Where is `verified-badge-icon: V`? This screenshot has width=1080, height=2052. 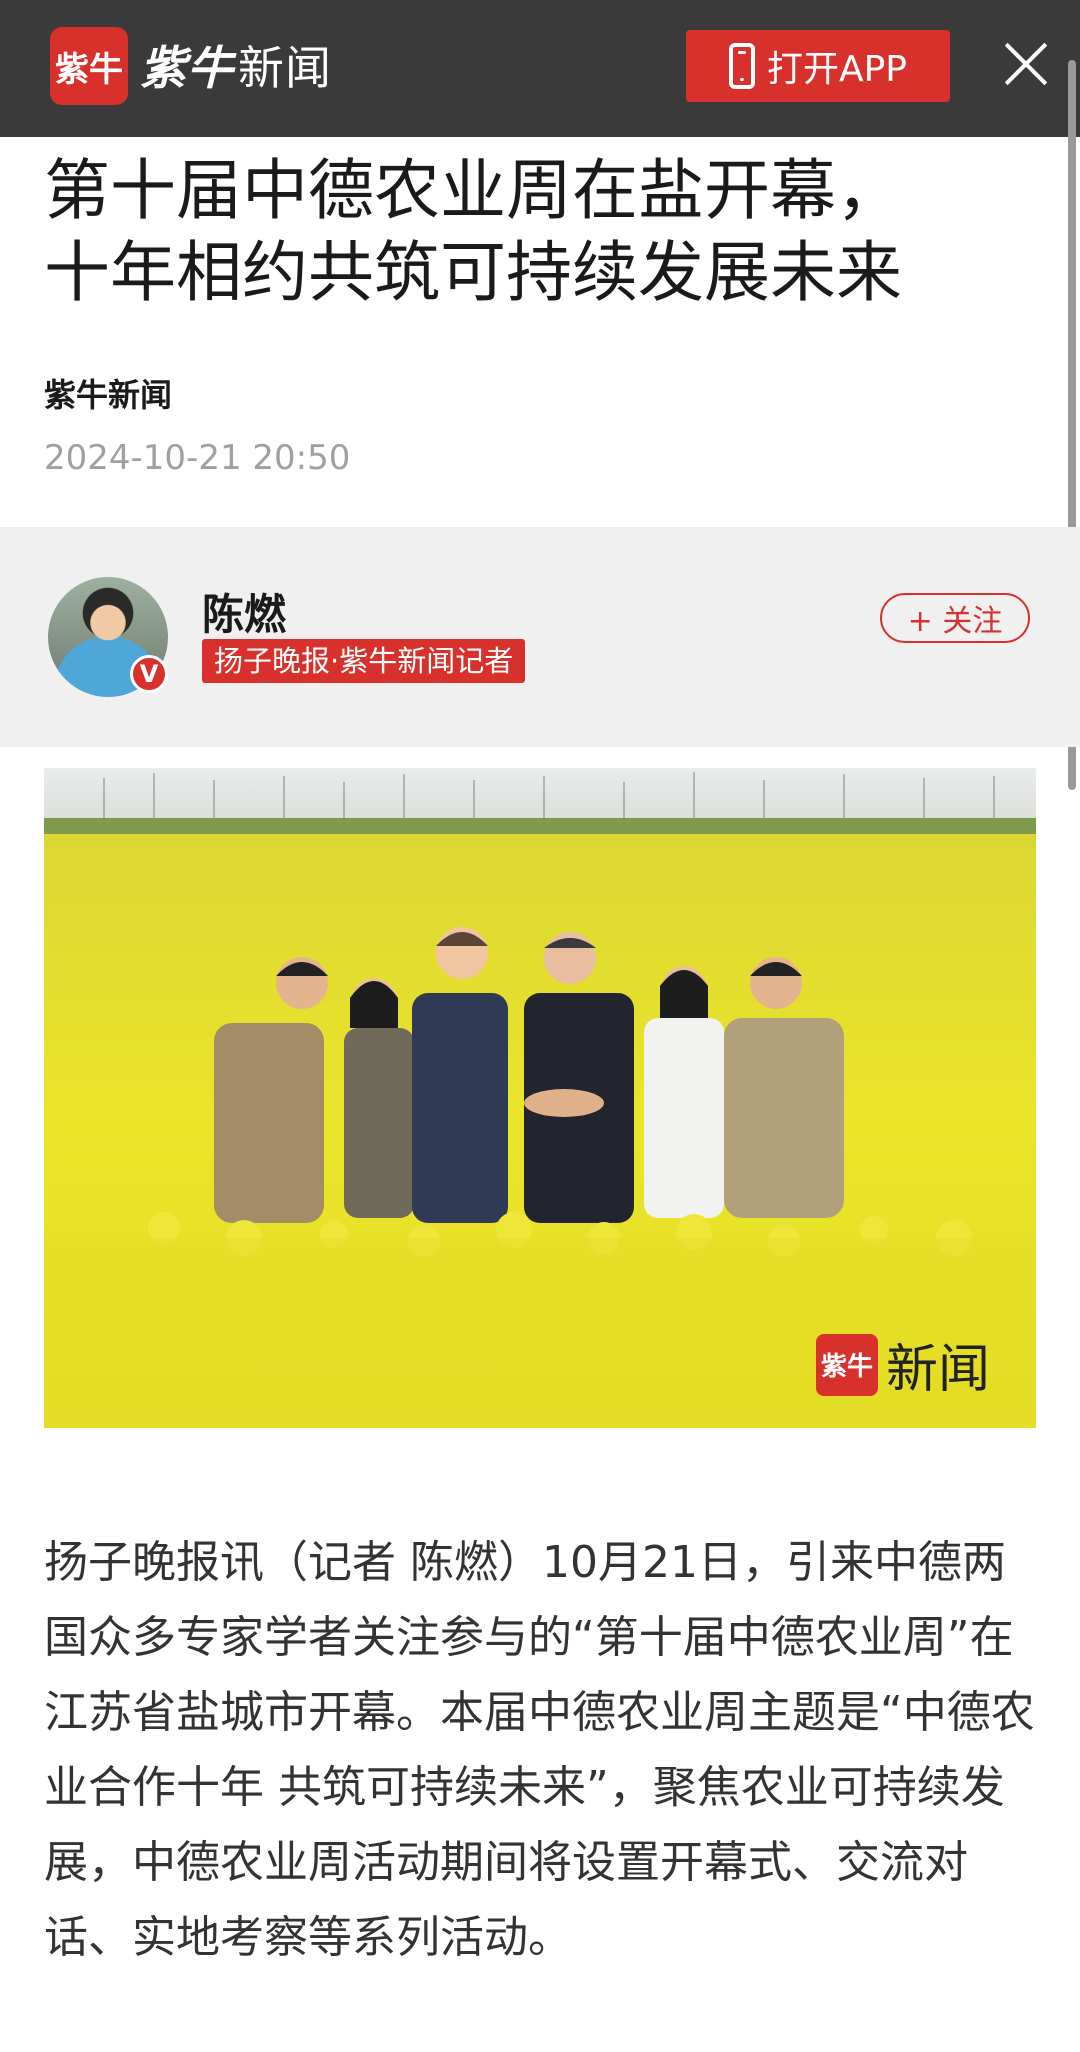 verified-badge-icon: V is located at coordinates (149, 674).